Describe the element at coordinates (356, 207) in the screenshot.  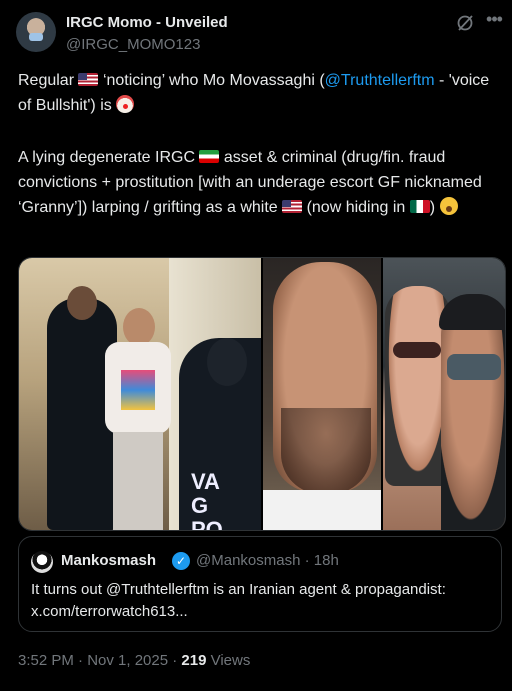
I see `text-segment: (now hiding in` at that location.